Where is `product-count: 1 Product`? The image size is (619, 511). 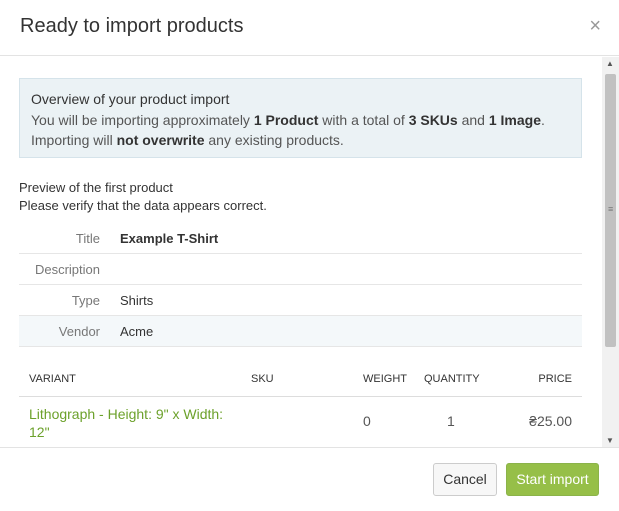
product-count: 1 Product is located at coordinates (286, 120).